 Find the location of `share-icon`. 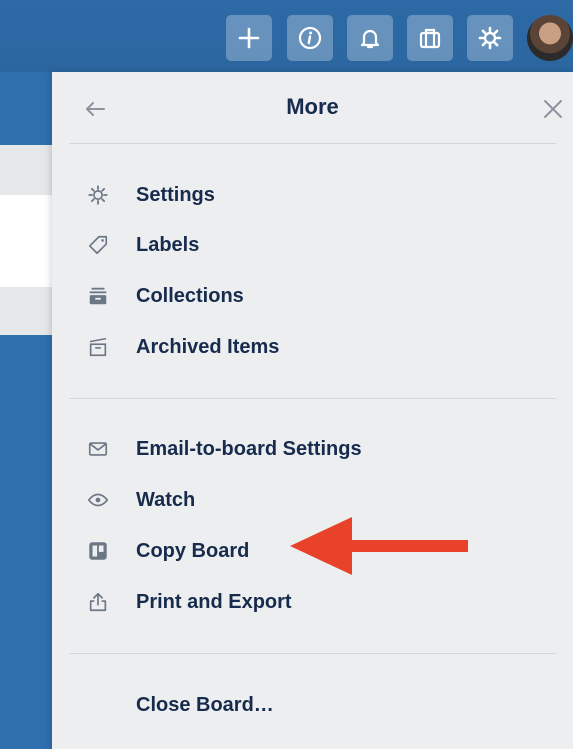

share-icon is located at coordinates (98, 602).